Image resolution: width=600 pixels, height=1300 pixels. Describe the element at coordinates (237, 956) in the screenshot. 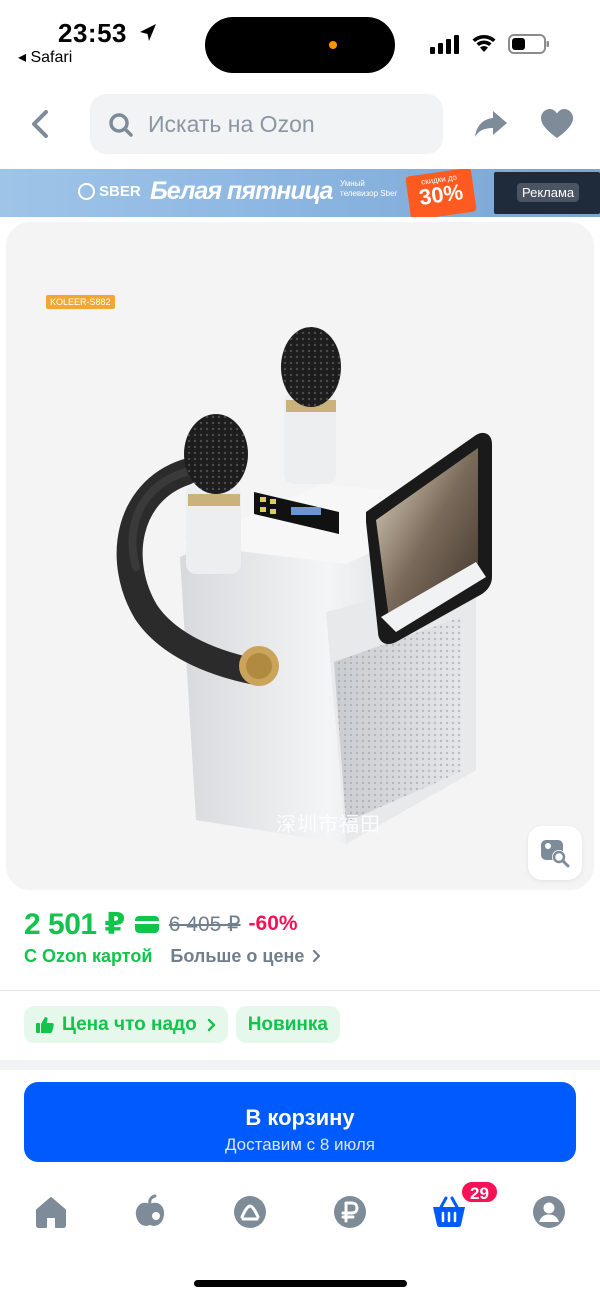

I see `more-about-price-link: Больше о цене` at that location.